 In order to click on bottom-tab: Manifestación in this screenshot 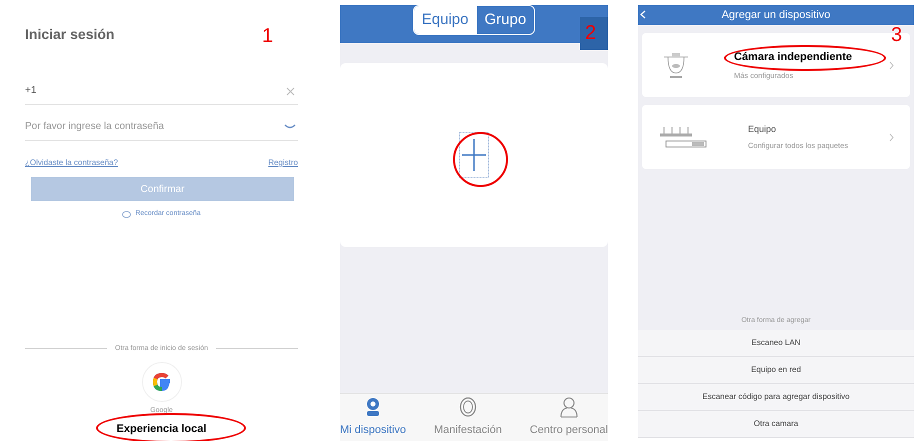, I will do `click(468, 417)`.